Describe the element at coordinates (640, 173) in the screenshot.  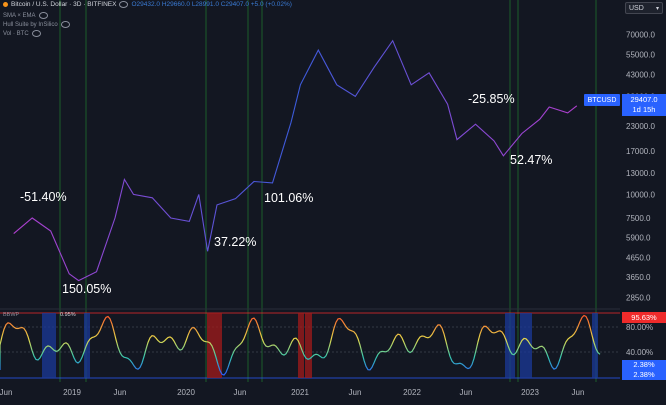
I see `price-tick: 13000.0` at that location.